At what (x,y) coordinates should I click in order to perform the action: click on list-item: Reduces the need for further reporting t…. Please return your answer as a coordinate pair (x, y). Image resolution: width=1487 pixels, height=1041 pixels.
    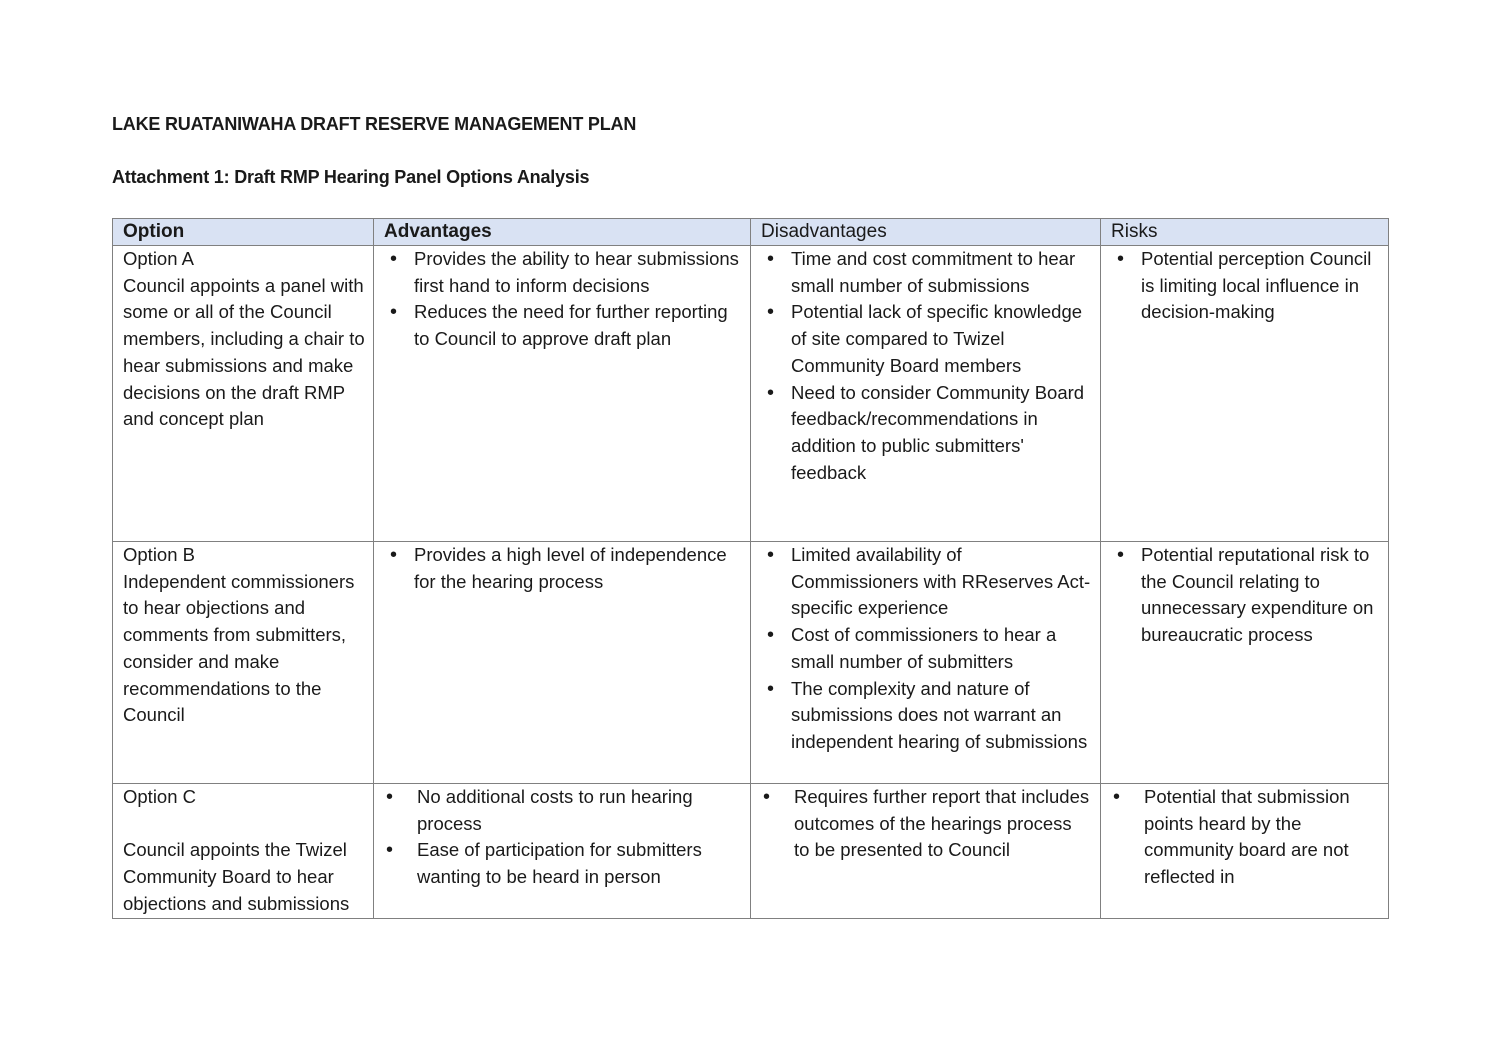
    Looking at the image, I should click on (563, 325).